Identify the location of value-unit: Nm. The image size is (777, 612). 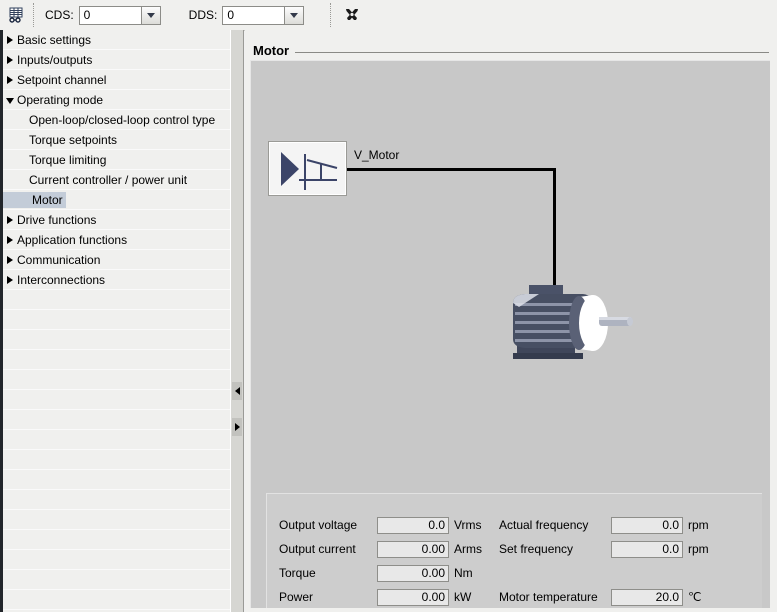
(463, 573).